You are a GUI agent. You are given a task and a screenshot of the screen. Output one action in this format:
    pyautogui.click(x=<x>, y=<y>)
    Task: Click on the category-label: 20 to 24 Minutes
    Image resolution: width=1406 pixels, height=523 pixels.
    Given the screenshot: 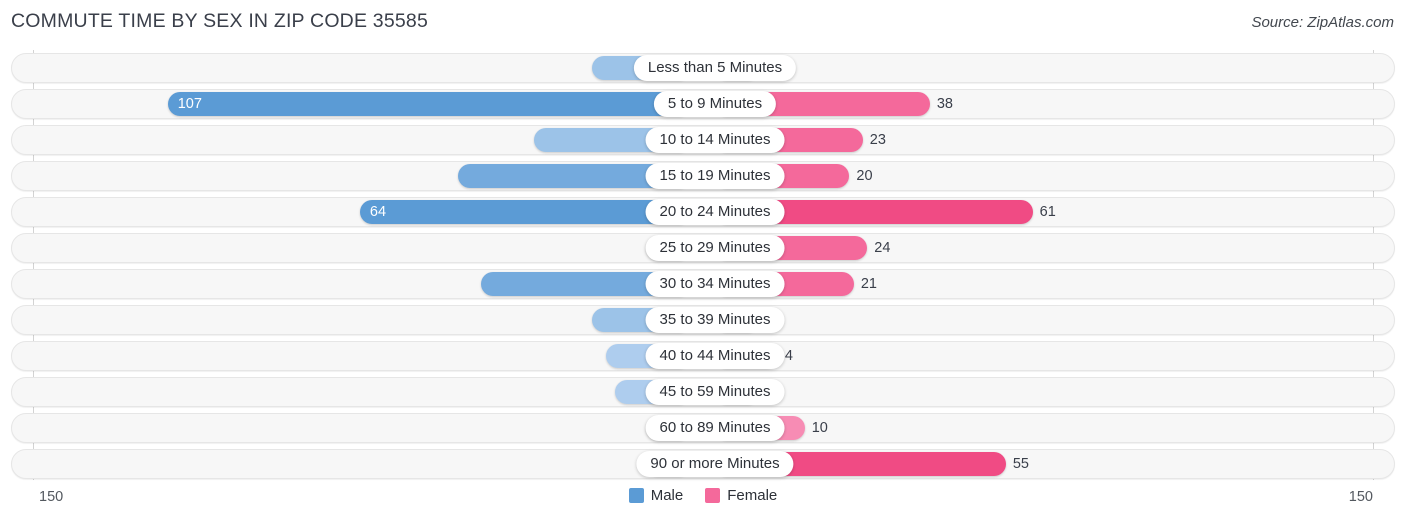 What is the action you would take?
    pyautogui.click(x=715, y=212)
    